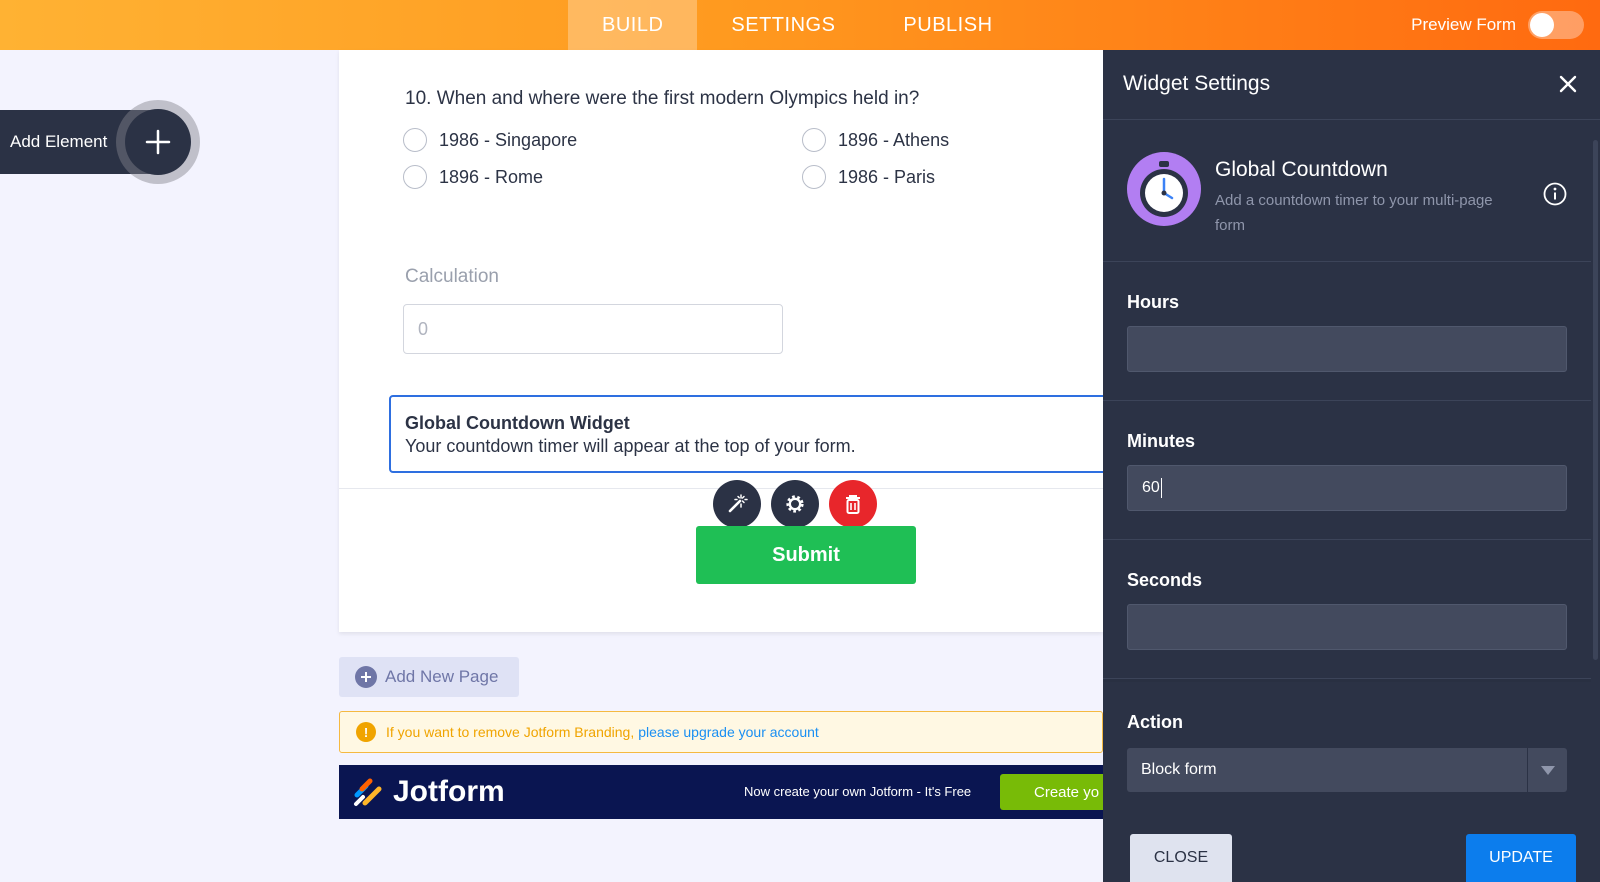 This screenshot has width=1600, height=882. Describe the element at coordinates (1055, 792) in the screenshot. I see `create-form-button: Create yo` at that location.